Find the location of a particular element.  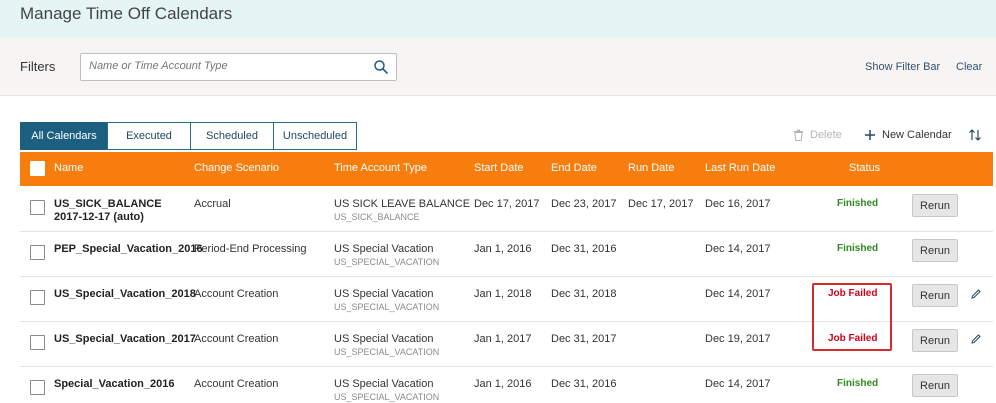

start-date: Jan 1, 2017 is located at coordinates (503, 339).